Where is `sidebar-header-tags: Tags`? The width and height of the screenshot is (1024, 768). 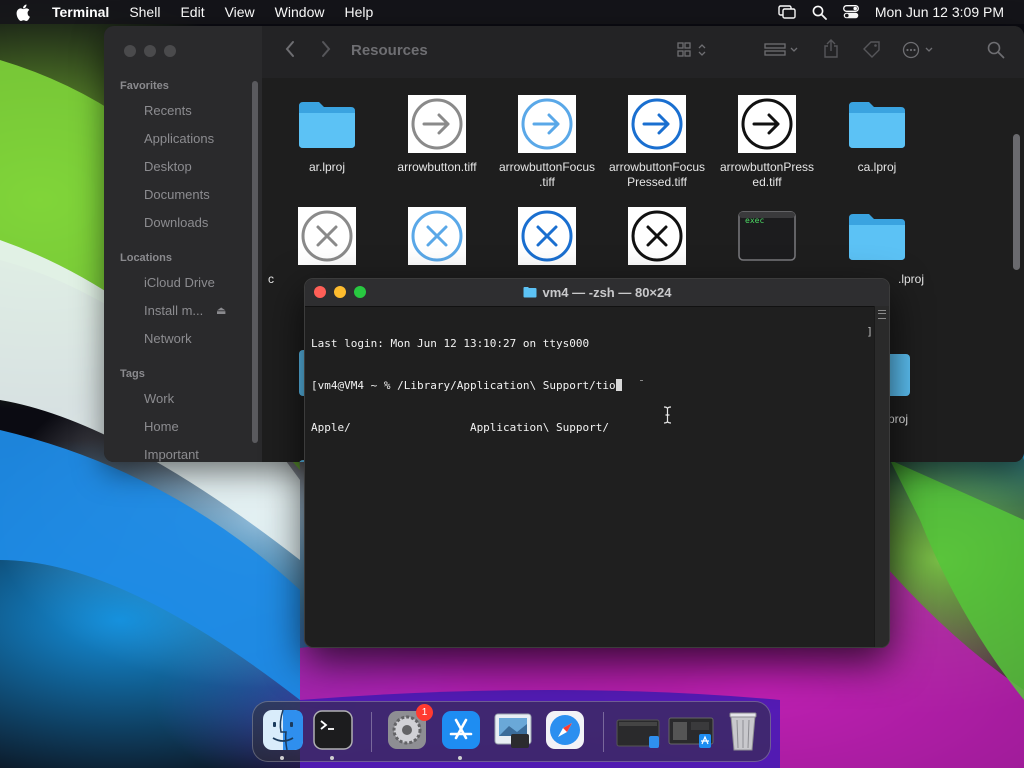
sidebar-header-tags: Tags is located at coordinates (132, 374).